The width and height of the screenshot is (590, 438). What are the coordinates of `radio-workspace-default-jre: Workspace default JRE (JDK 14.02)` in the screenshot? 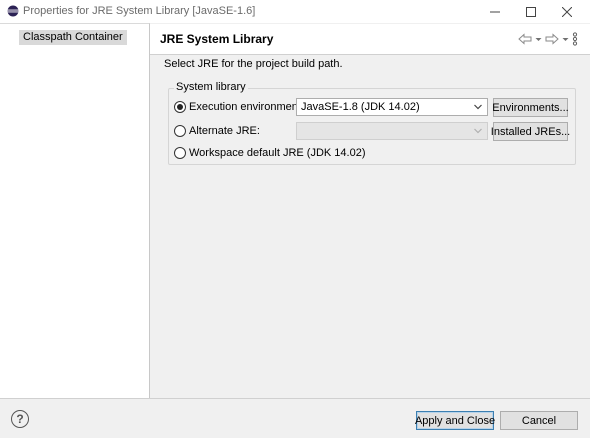 It's located at (269, 153).